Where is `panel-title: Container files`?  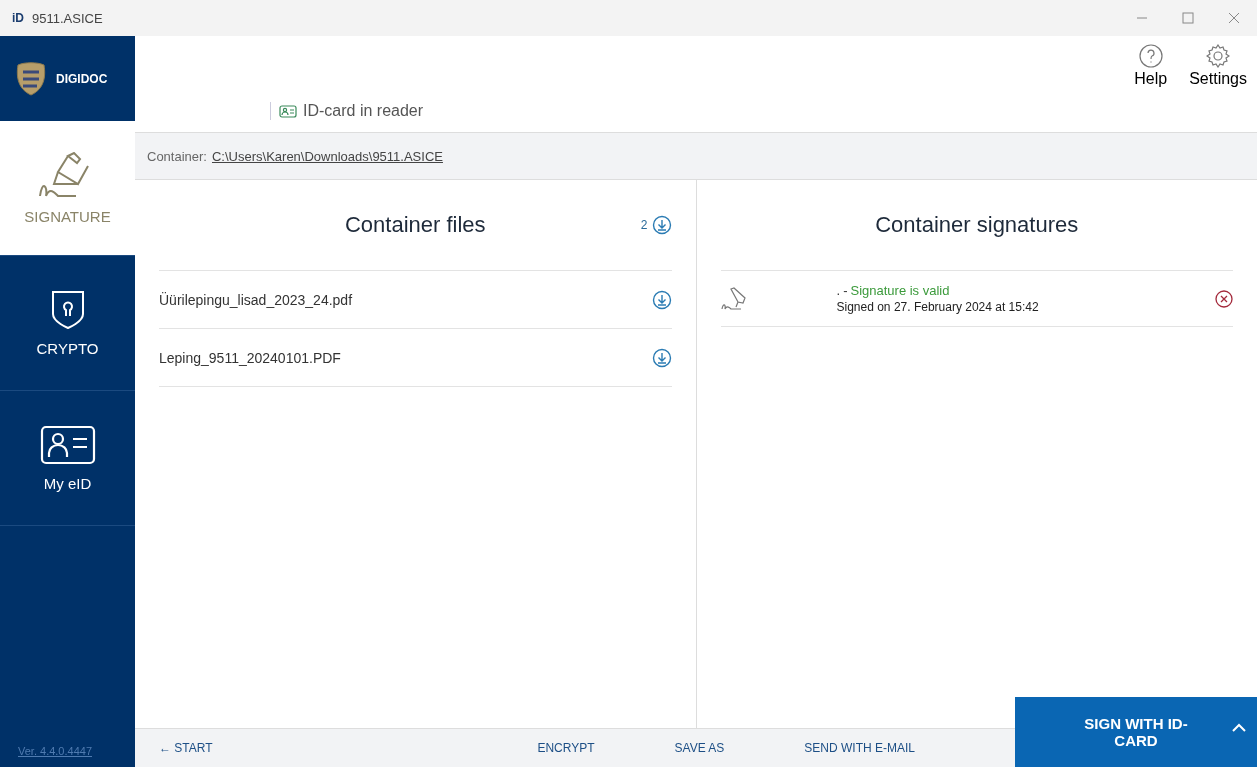 panel-title: Container files is located at coordinates (415, 225).